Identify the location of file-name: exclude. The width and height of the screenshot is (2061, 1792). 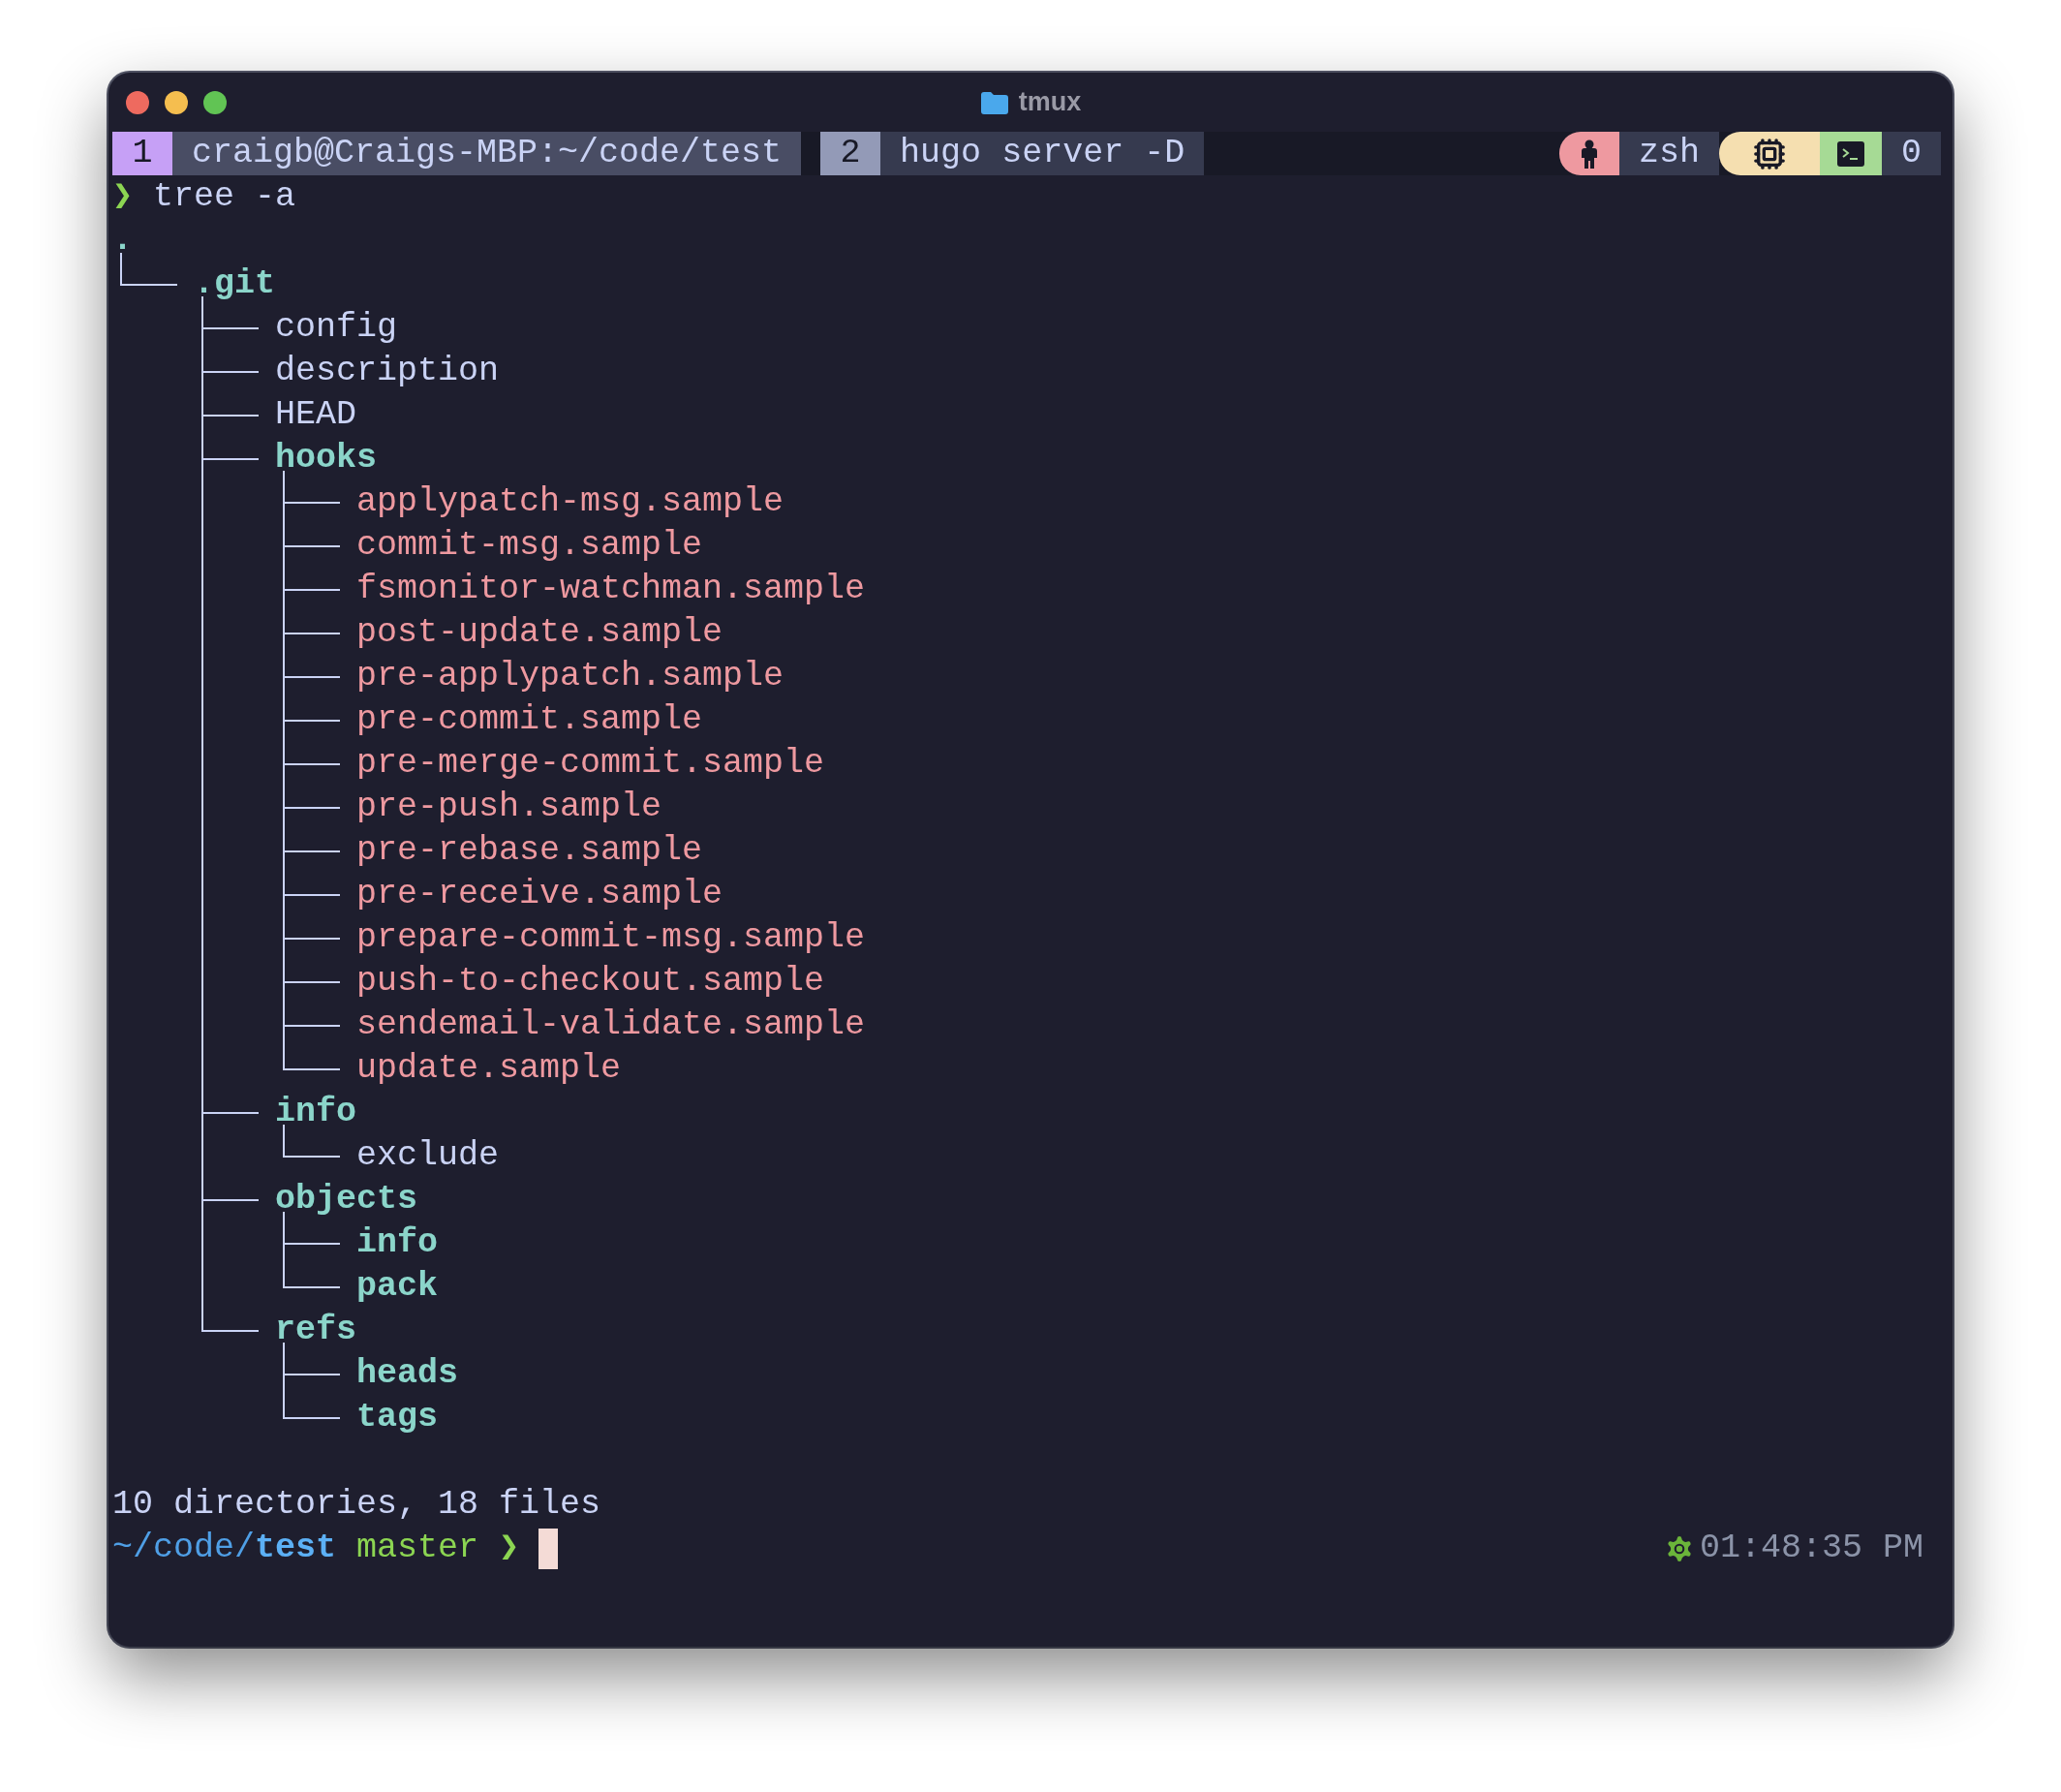
(428, 1156).